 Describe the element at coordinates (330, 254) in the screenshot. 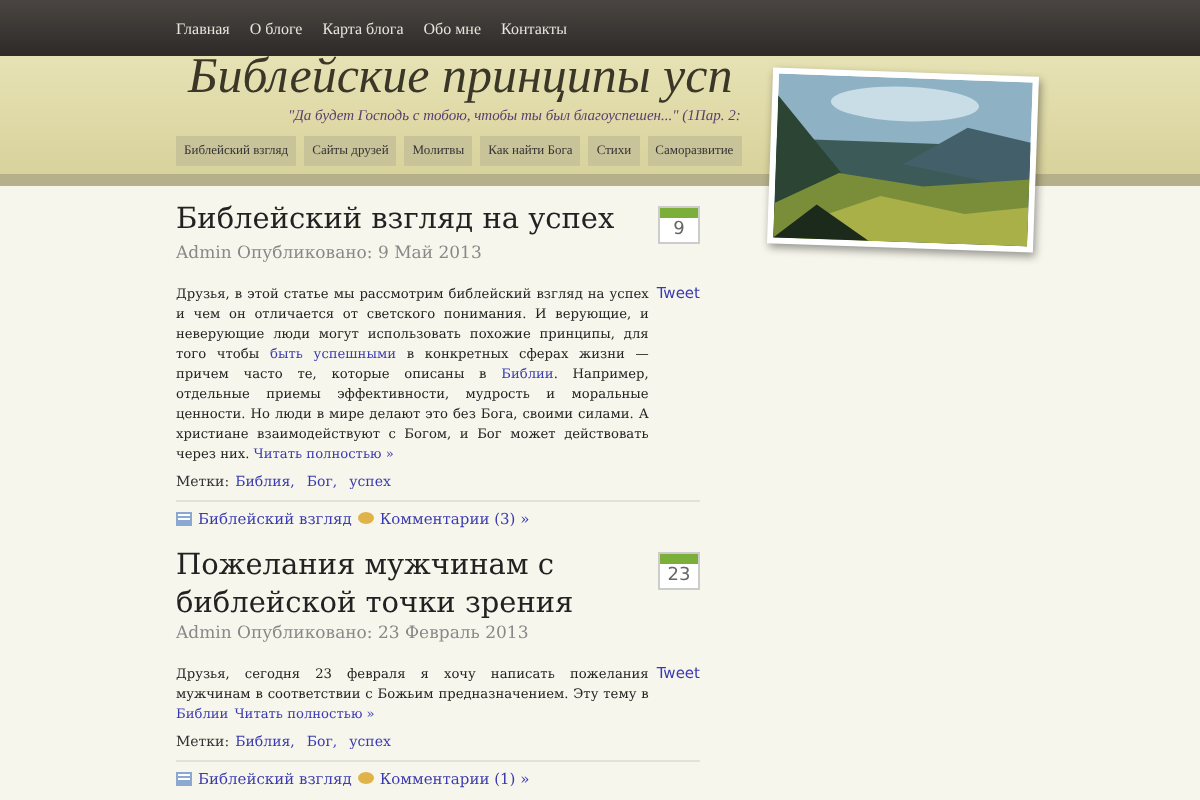

I see `post-meta: Admin Опубликовано: 9 Май 2013` at that location.